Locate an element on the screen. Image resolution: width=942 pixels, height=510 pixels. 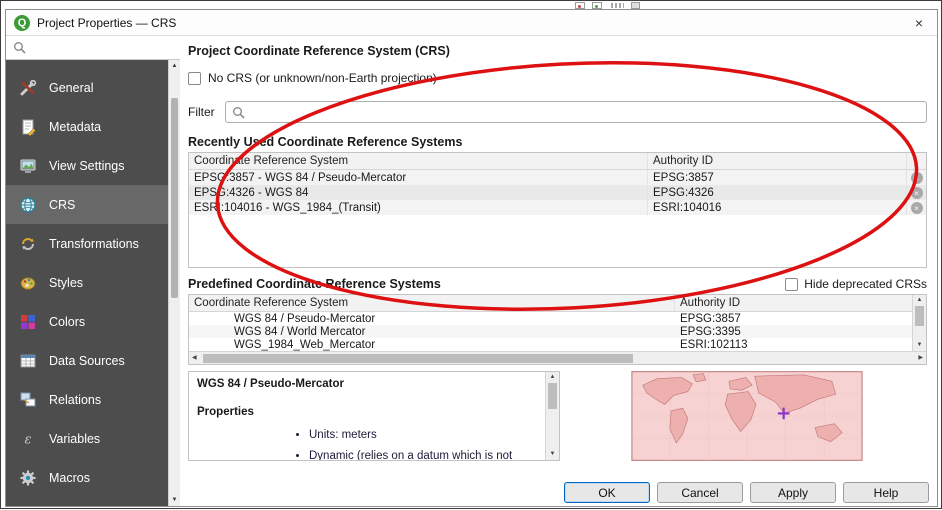
predefined-table-header: Coordinate Reference System Authority ID is located at coordinates (550, 303).